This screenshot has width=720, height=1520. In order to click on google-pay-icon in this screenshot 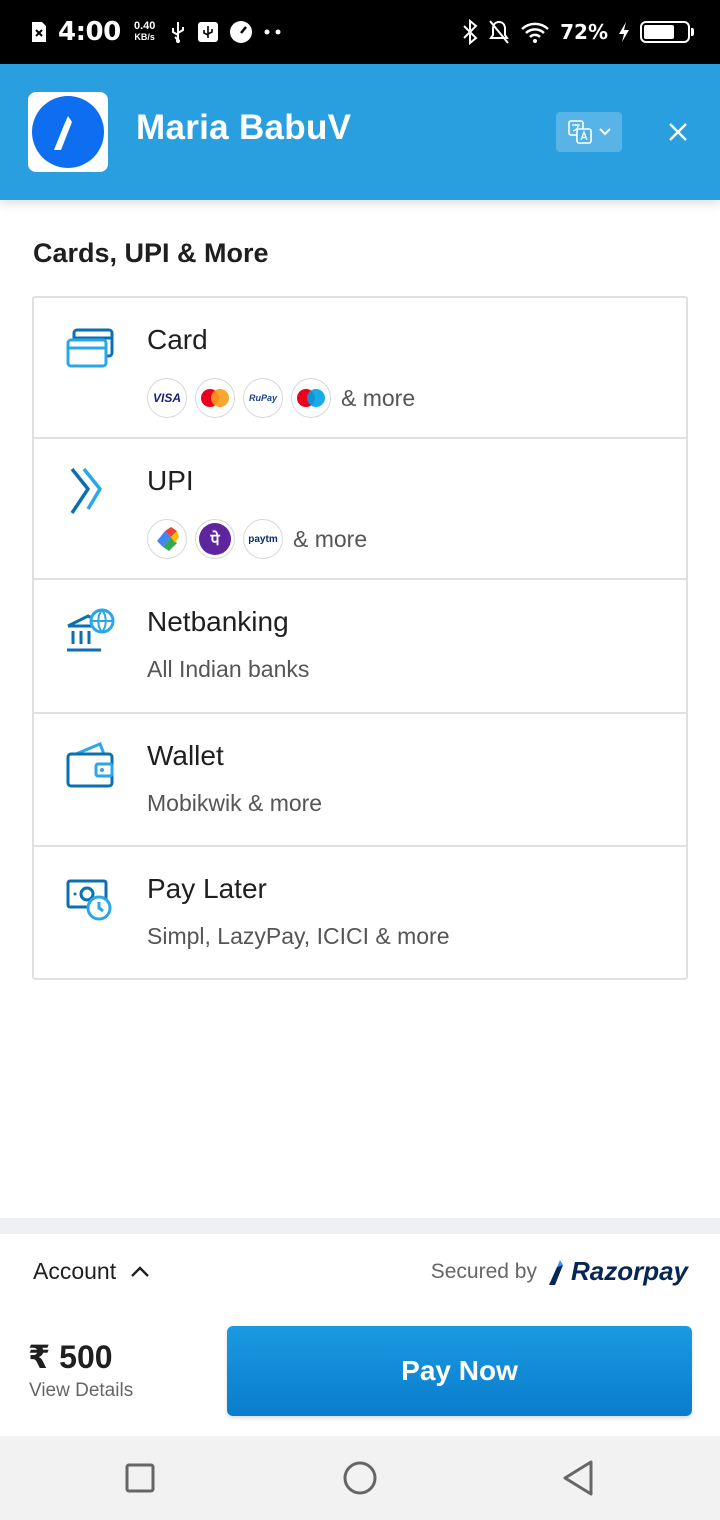, I will do `click(167, 539)`.